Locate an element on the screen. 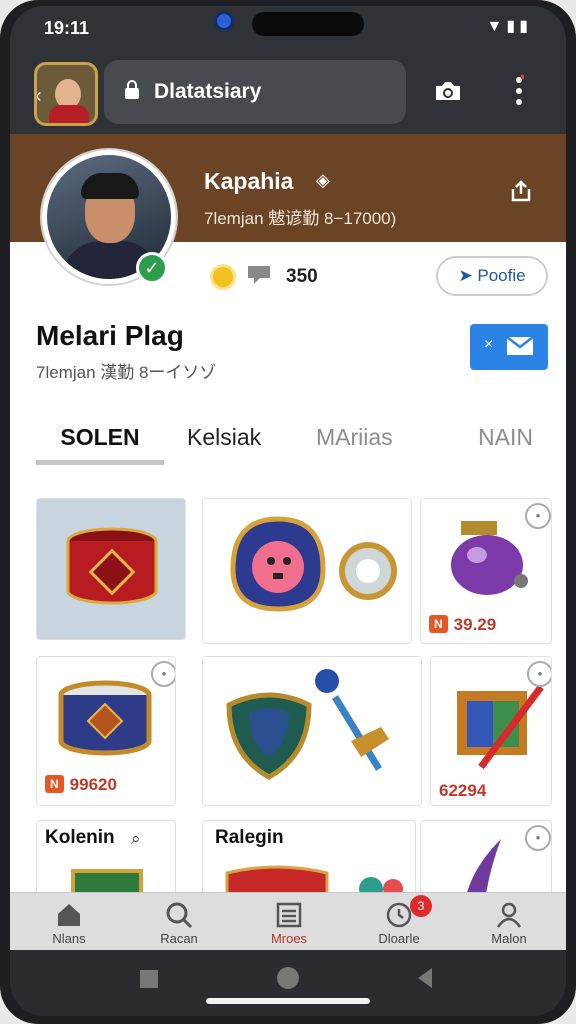 The width and height of the screenshot is (576, 1024). nav-home: Nlans is located at coordinates (69, 923).